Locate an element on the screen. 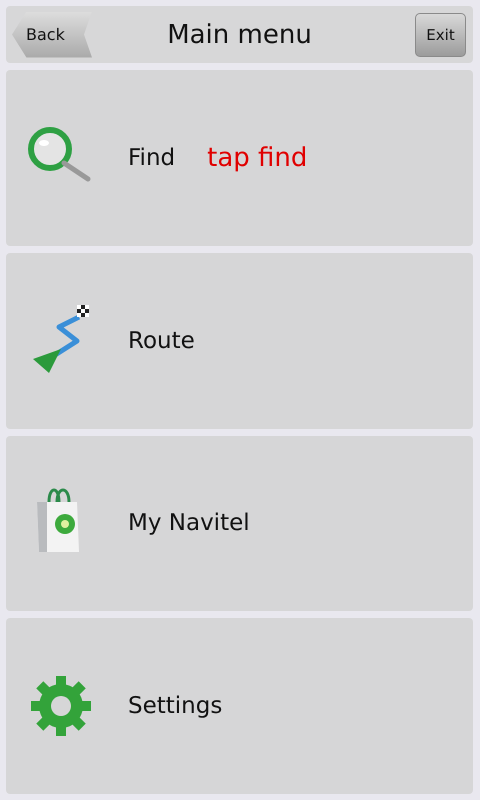 The width and height of the screenshot is (480, 800). screen-title: Main menu is located at coordinates (239, 35).